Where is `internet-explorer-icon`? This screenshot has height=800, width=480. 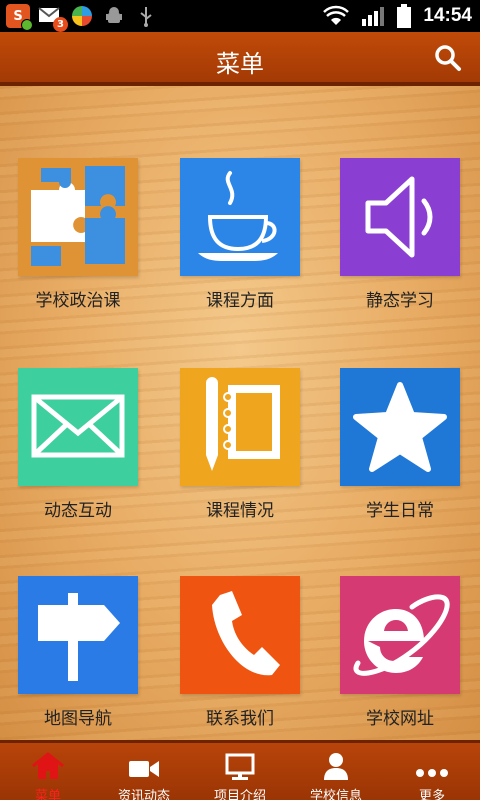
internet-explorer-icon is located at coordinates (401, 635).